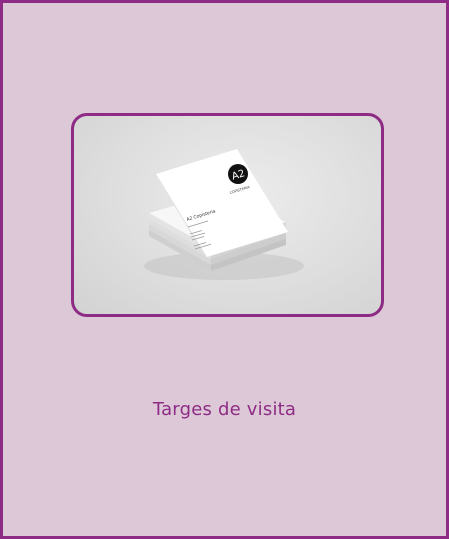  What do you see at coordinates (224, 214) in the screenshot?
I see `business-card-mockup: A2 COPISTERIA A2 Copisteria` at bounding box center [224, 214].